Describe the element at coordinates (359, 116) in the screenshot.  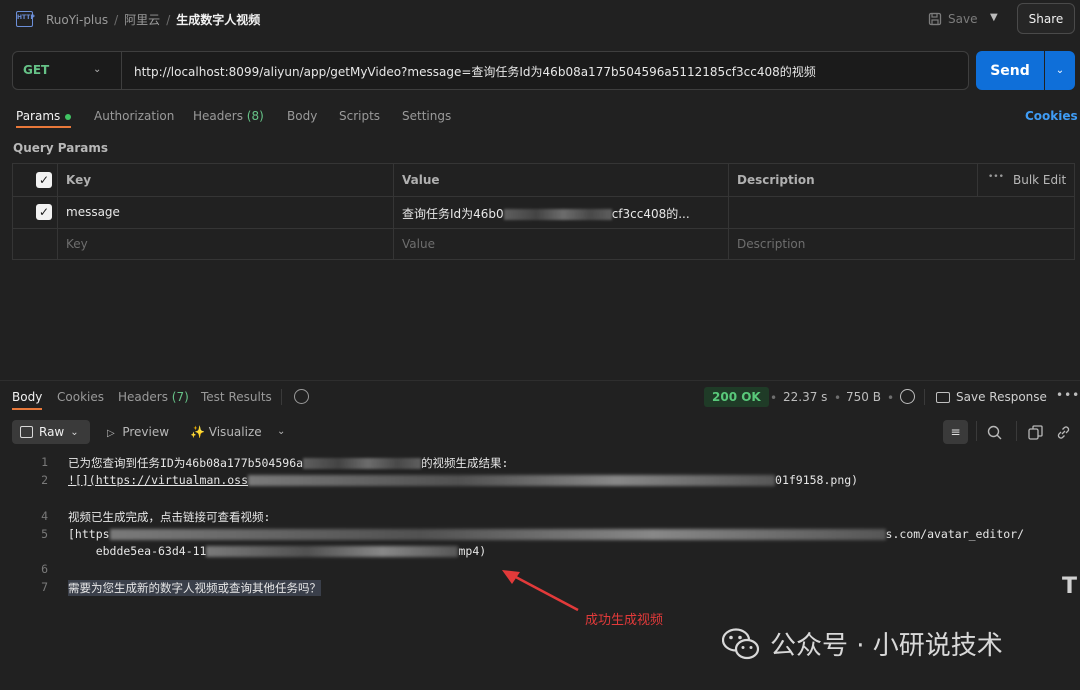
I see `tab-scripts: Scripts` at that location.